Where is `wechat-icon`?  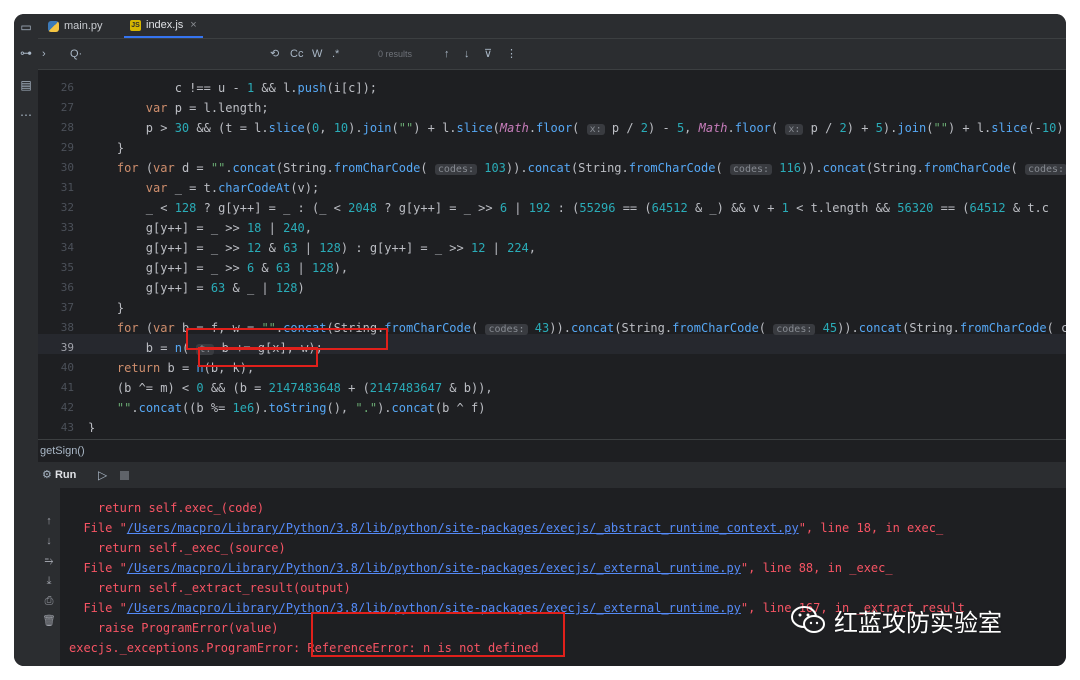 wechat-icon is located at coordinates (808, 619).